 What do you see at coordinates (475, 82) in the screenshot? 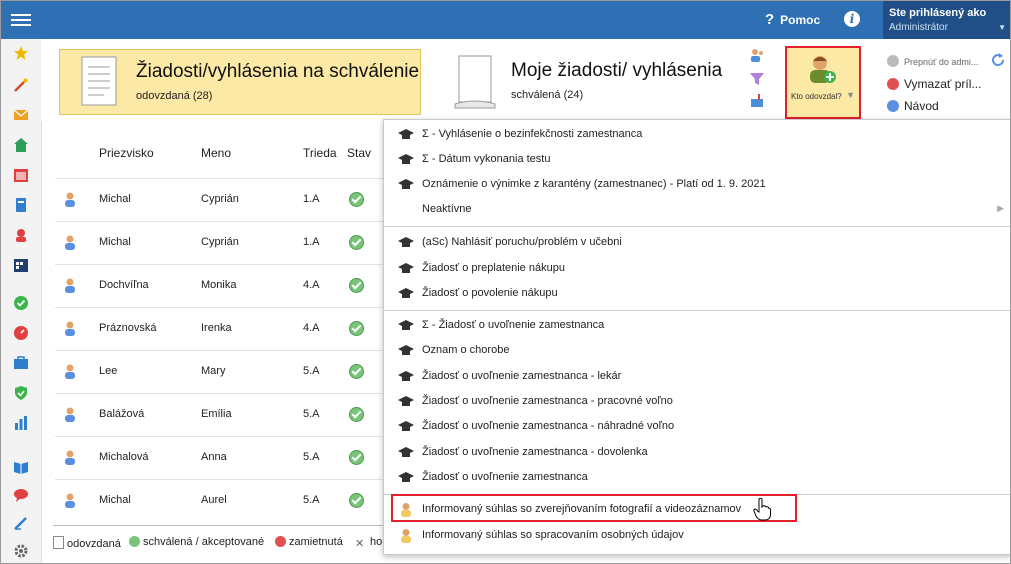
I see `scroll-document-icon` at bounding box center [475, 82].